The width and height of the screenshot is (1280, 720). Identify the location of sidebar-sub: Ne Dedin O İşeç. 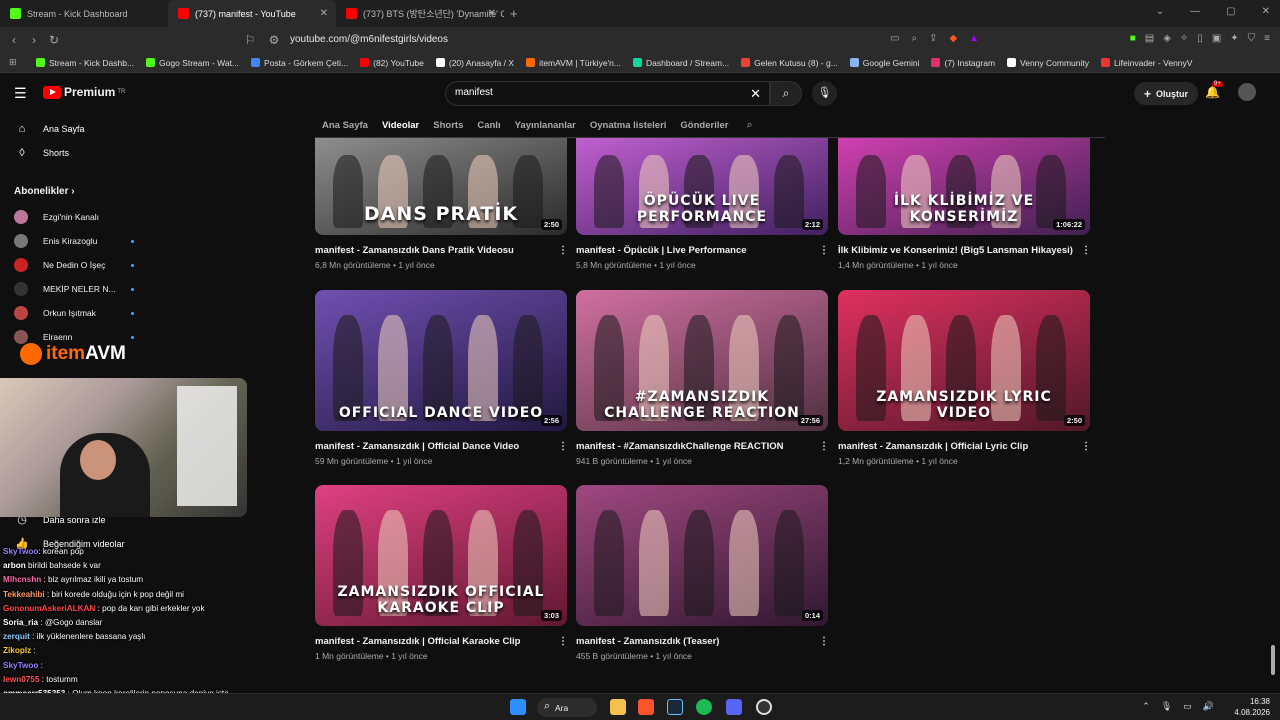
(76, 265).